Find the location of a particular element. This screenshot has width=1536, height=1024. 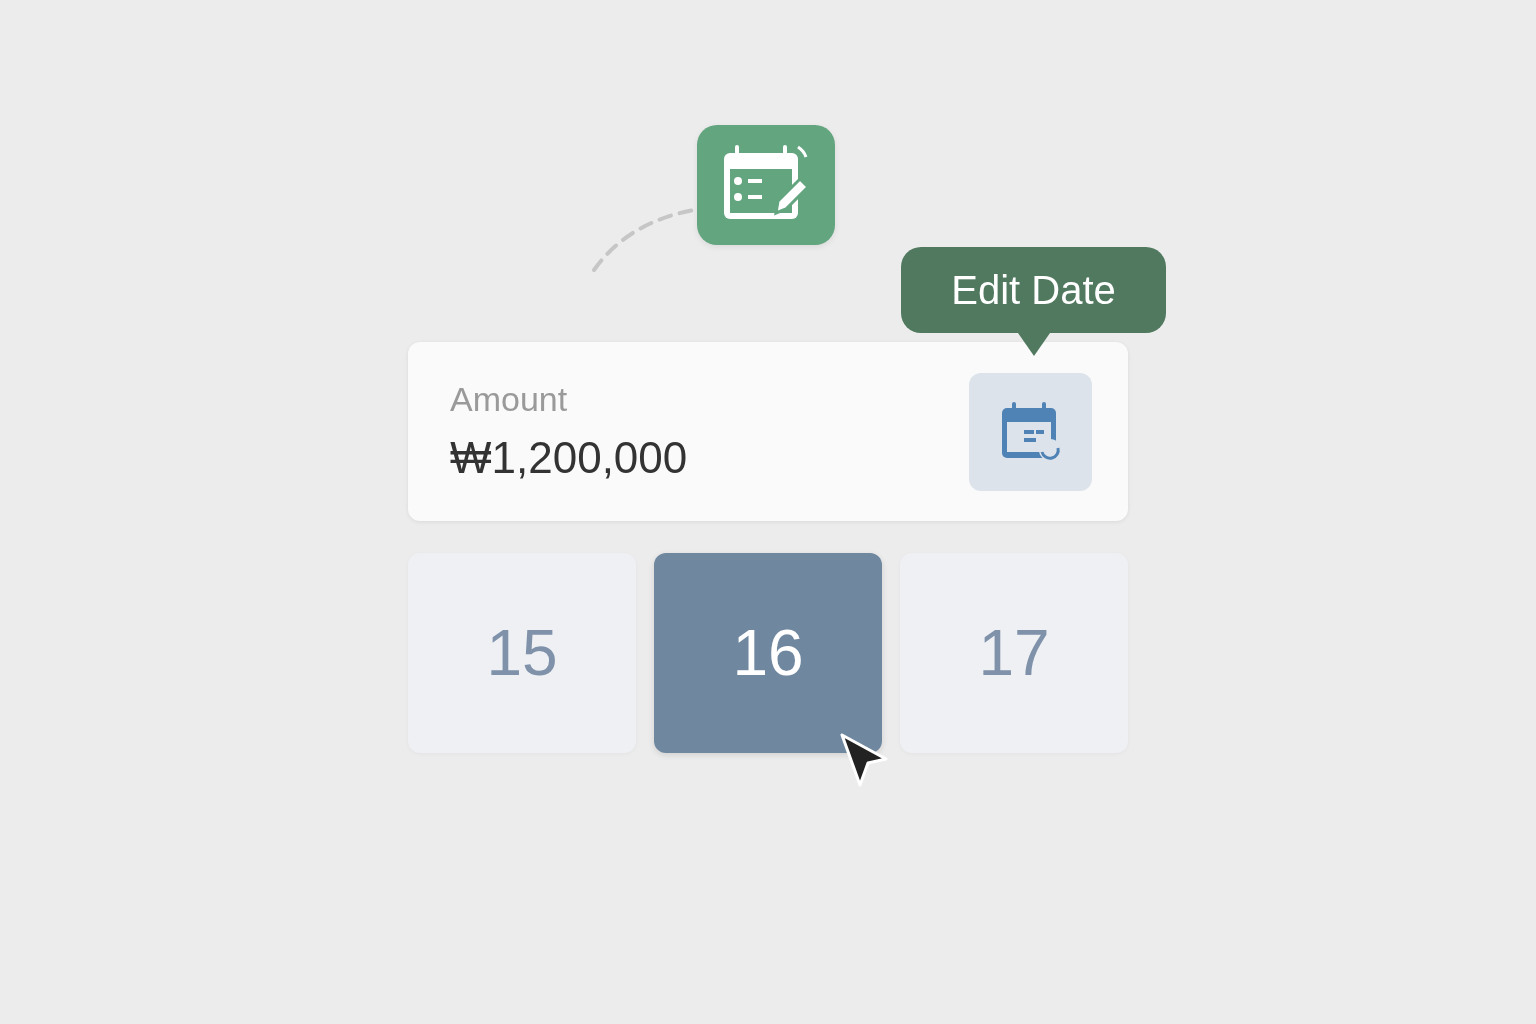

day-tile: 16 is located at coordinates (768, 653).